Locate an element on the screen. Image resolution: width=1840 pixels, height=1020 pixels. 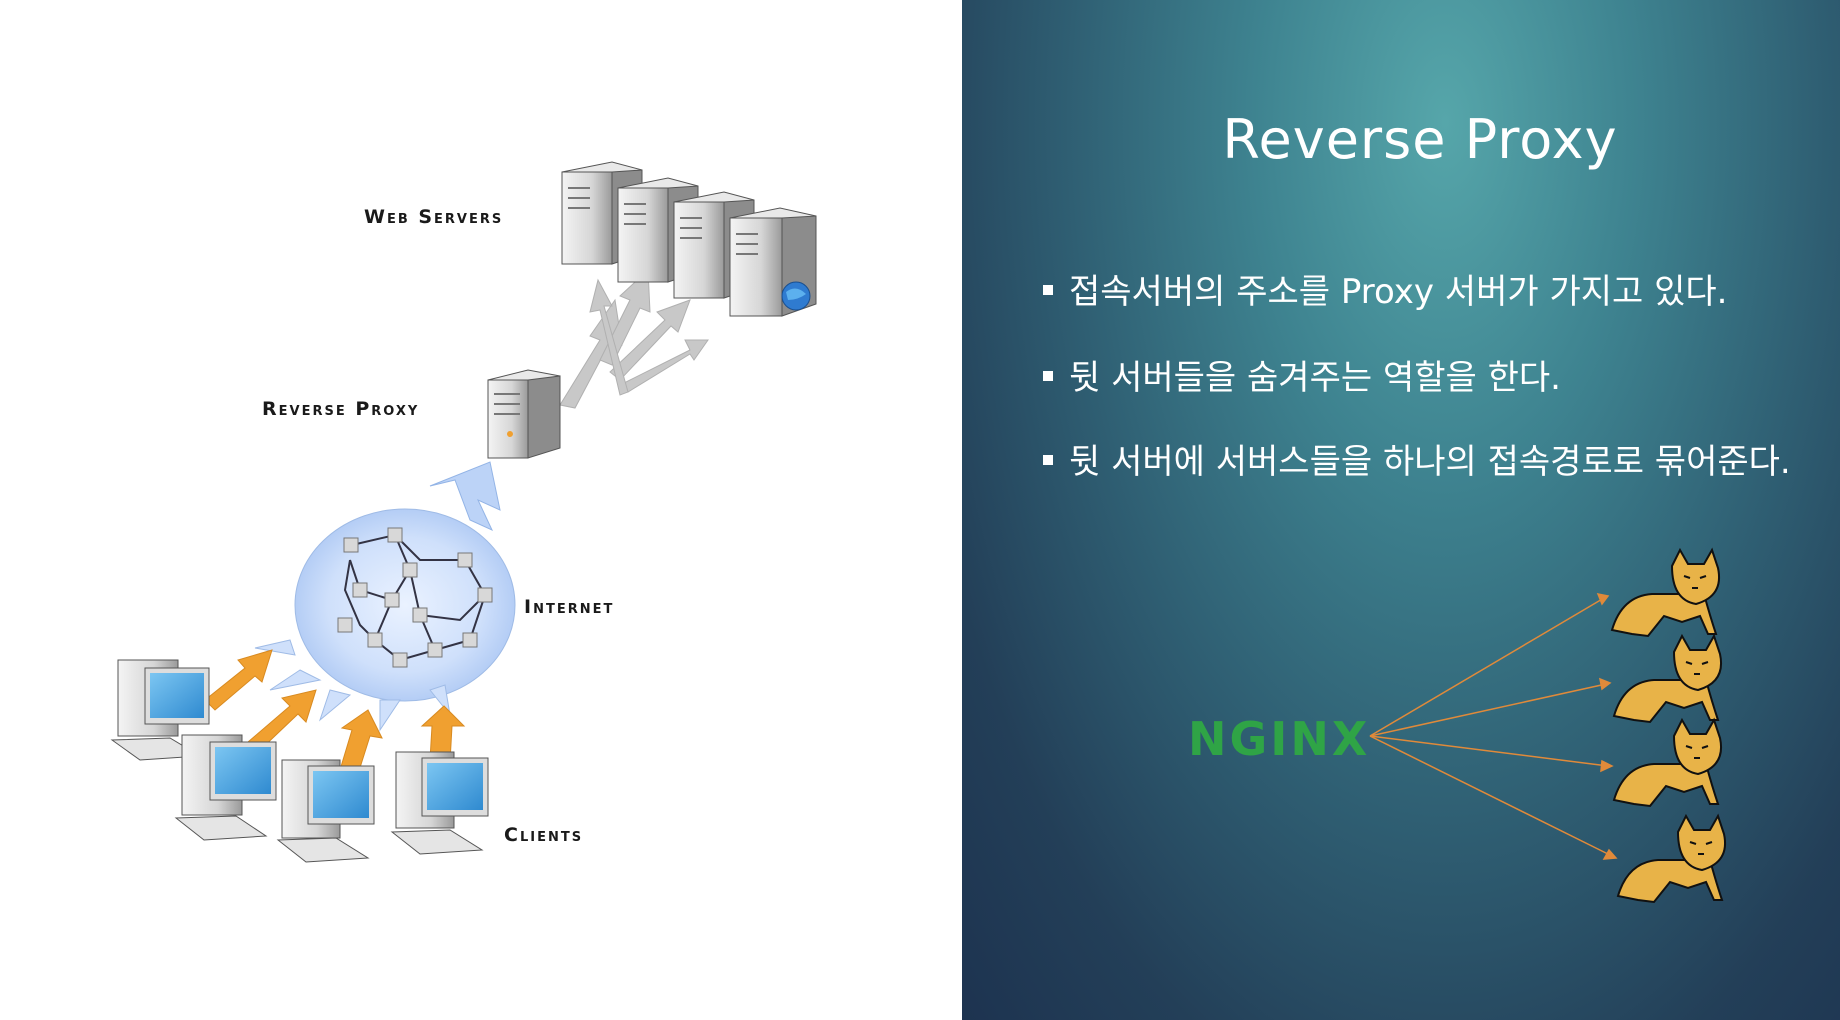
reverse-proxy-label: Reverse Proxy is located at coordinates (341, 409).